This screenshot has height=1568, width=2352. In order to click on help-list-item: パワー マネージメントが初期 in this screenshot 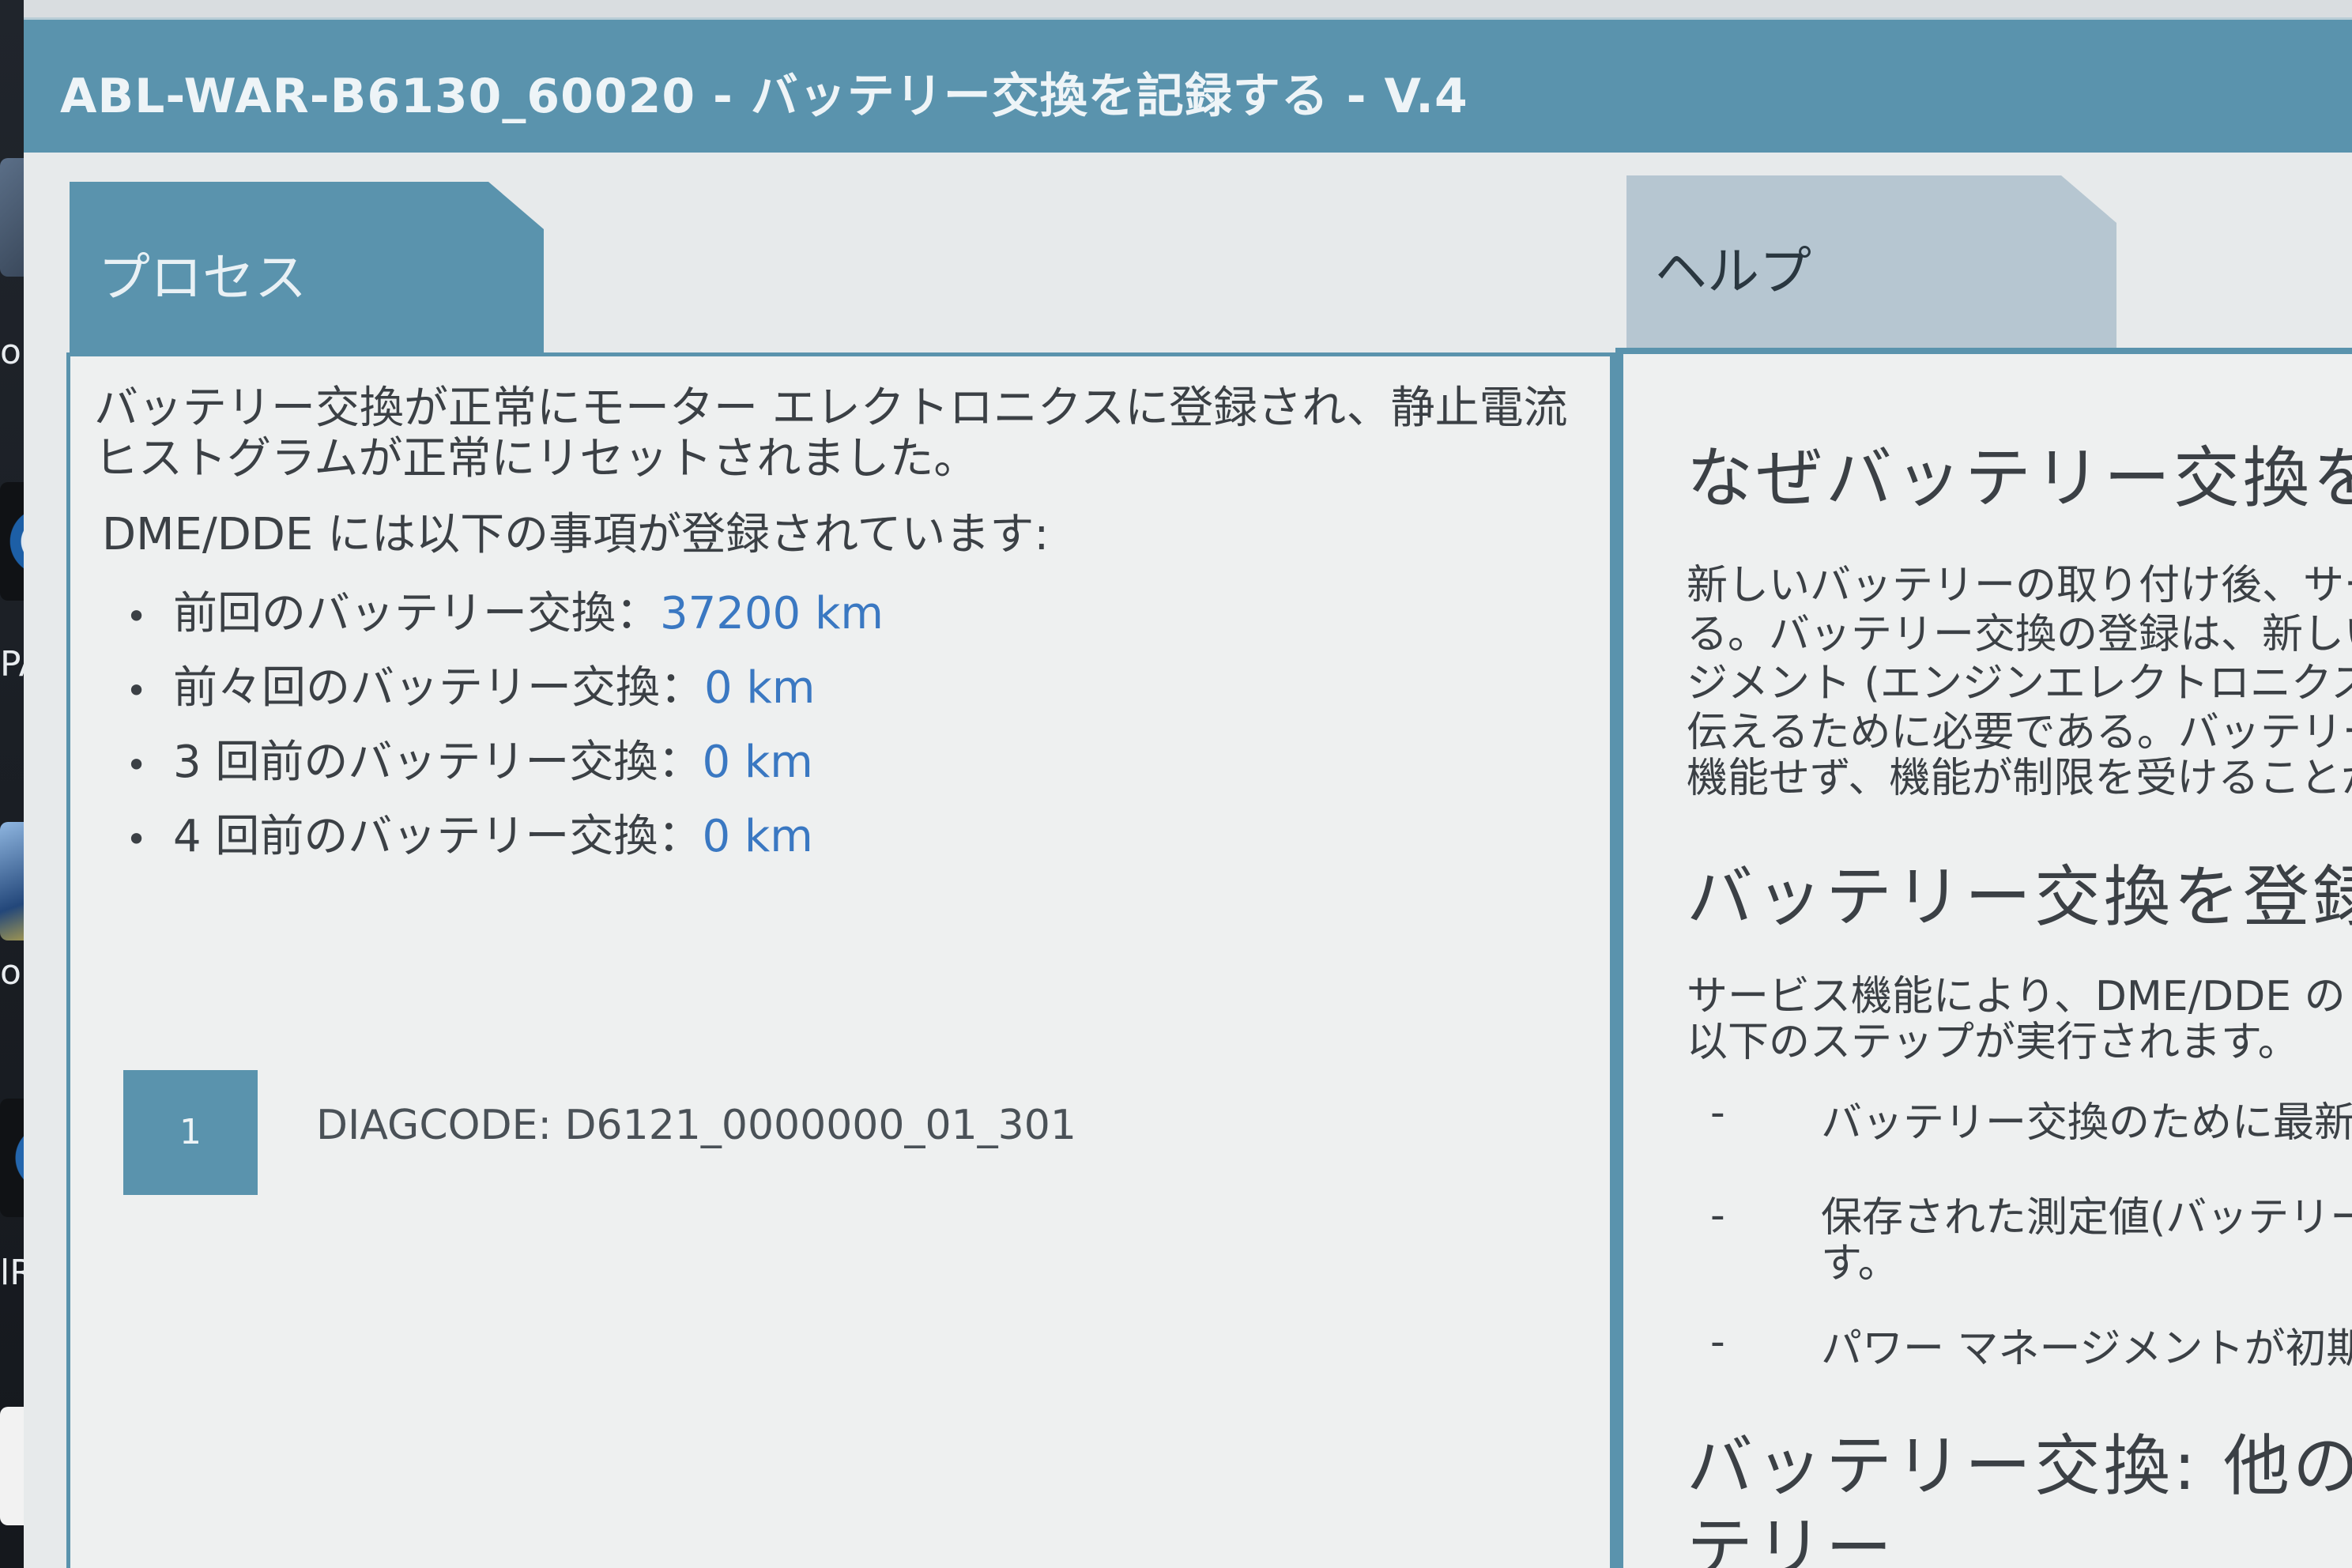, I will do `click(2086, 1349)`.